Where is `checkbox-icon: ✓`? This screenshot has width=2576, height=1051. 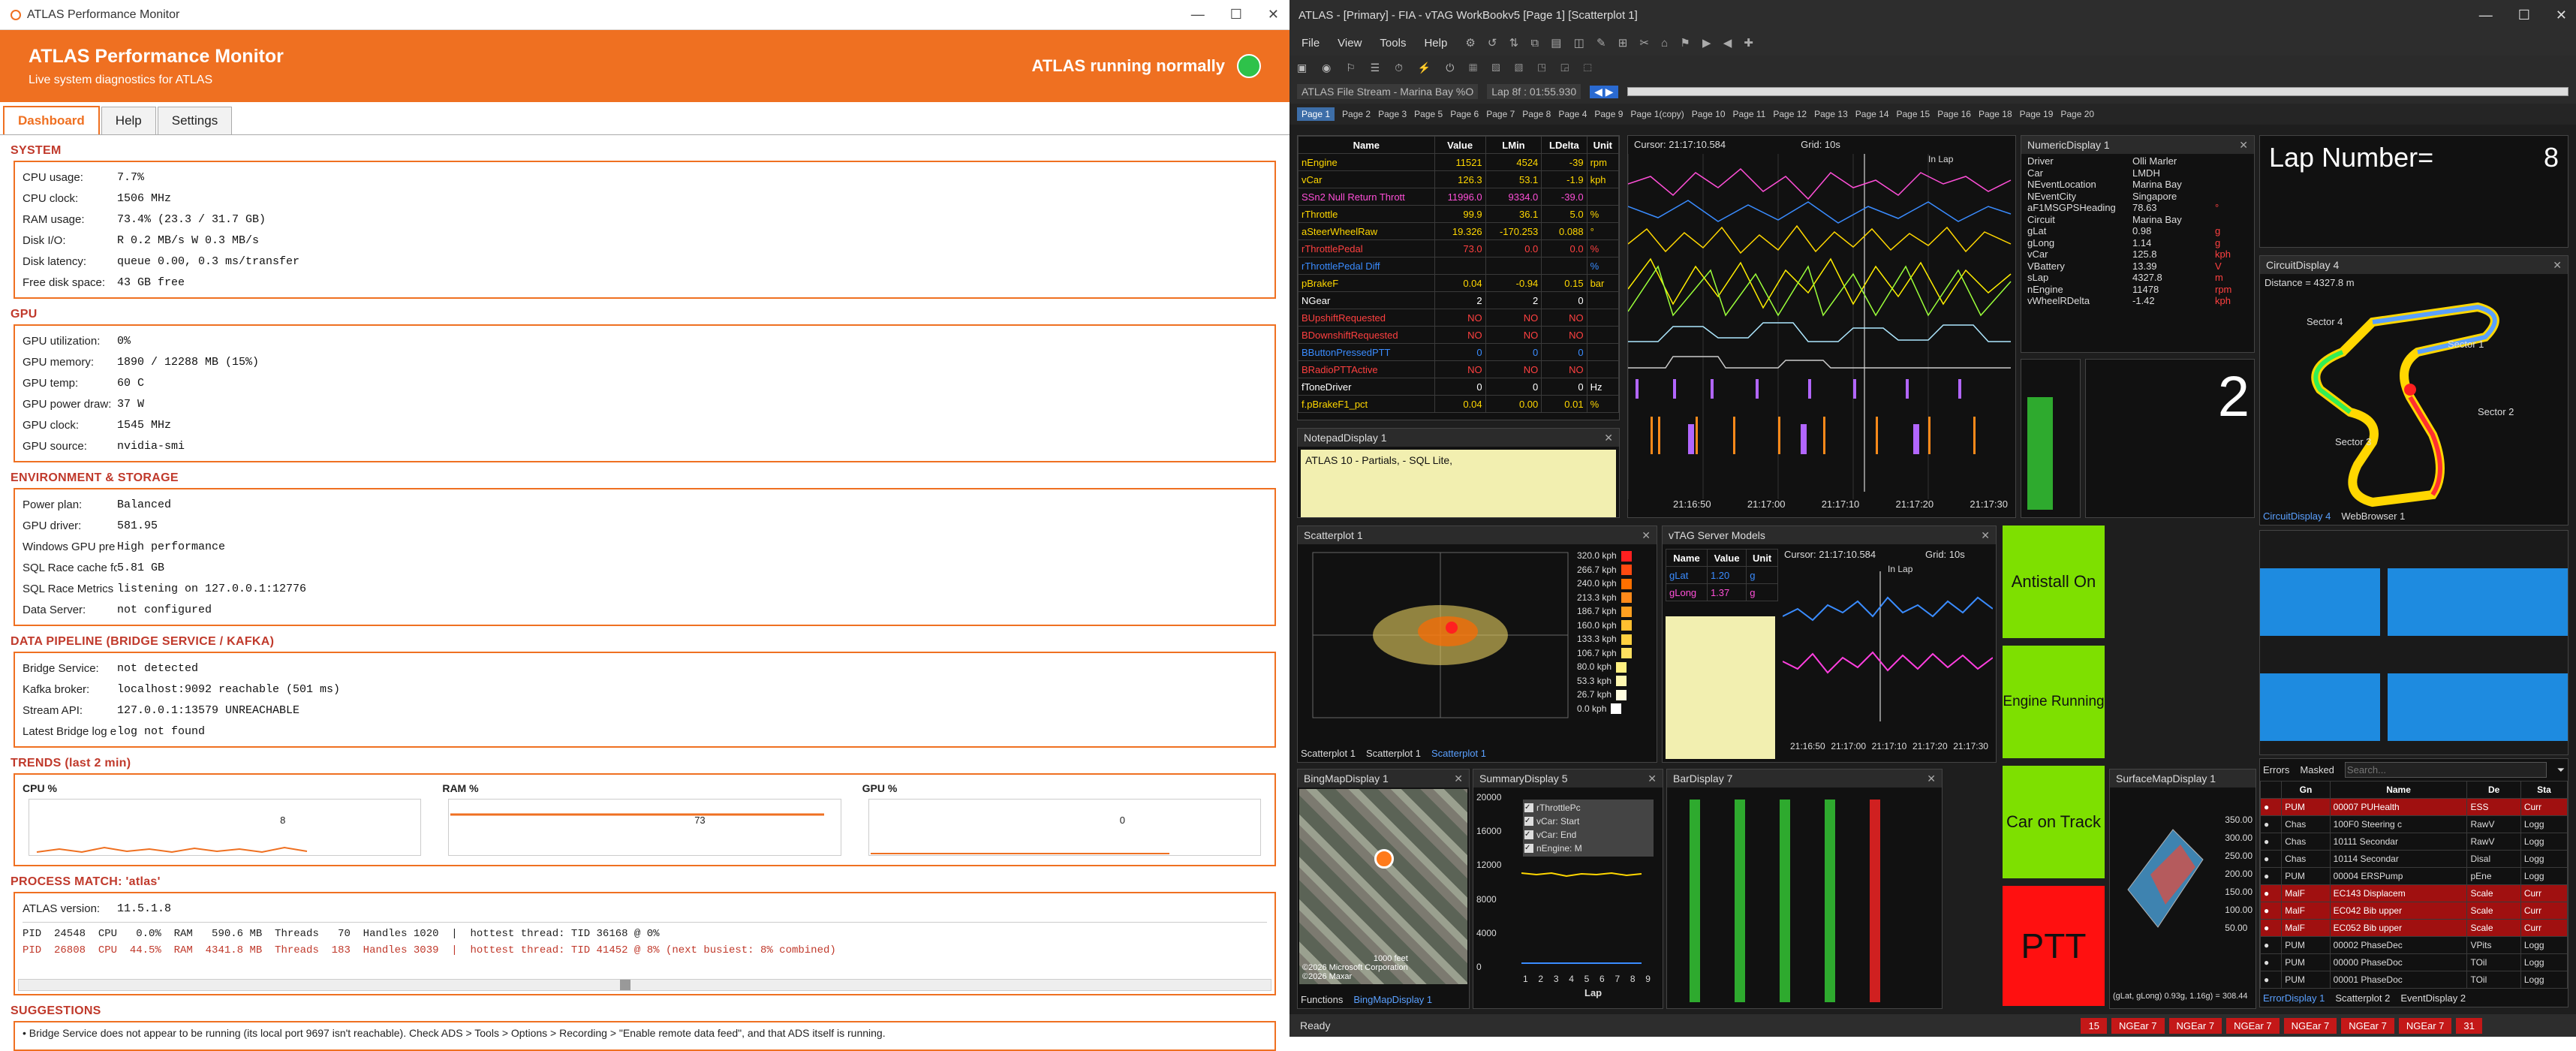 checkbox-icon: ✓ is located at coordinates (1528, 807).